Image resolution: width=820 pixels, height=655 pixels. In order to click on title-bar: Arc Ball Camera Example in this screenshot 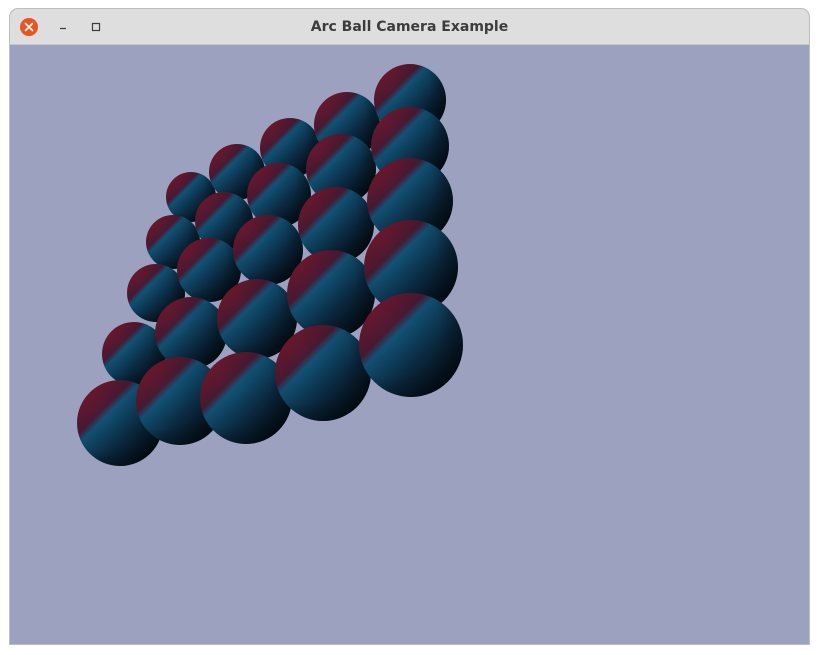, I will do `click(409, 27)`.